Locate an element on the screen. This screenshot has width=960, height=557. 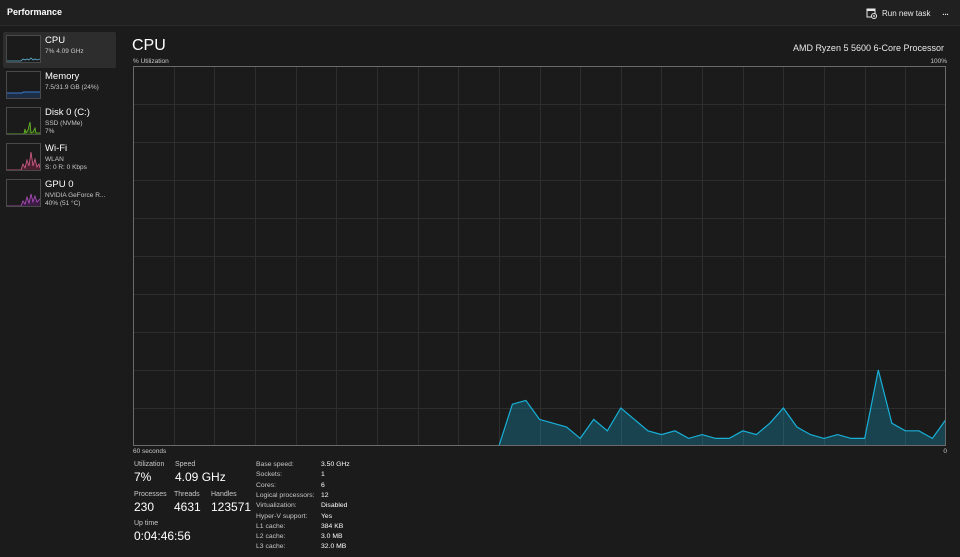
stat-handles: Handles 123571 is located at coordinates (231, 502).